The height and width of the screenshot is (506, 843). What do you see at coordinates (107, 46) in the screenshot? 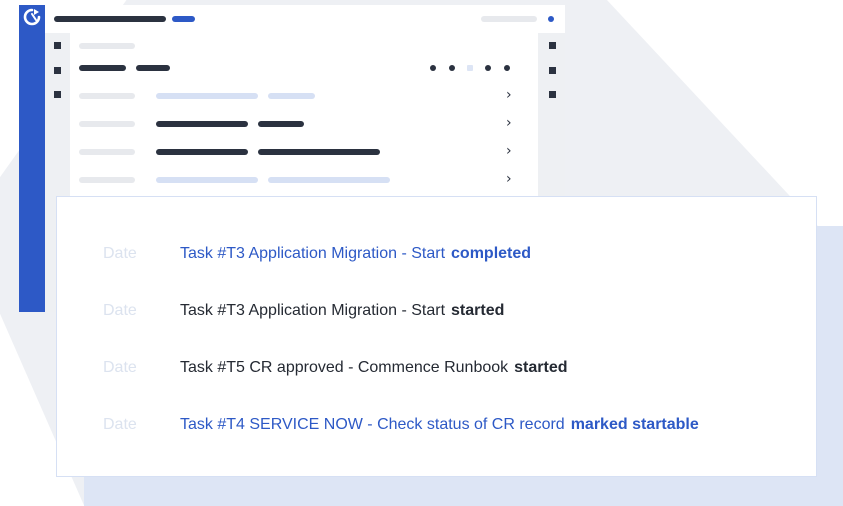
I see `breadcrumb-bar` at bounding box center [107, 46].